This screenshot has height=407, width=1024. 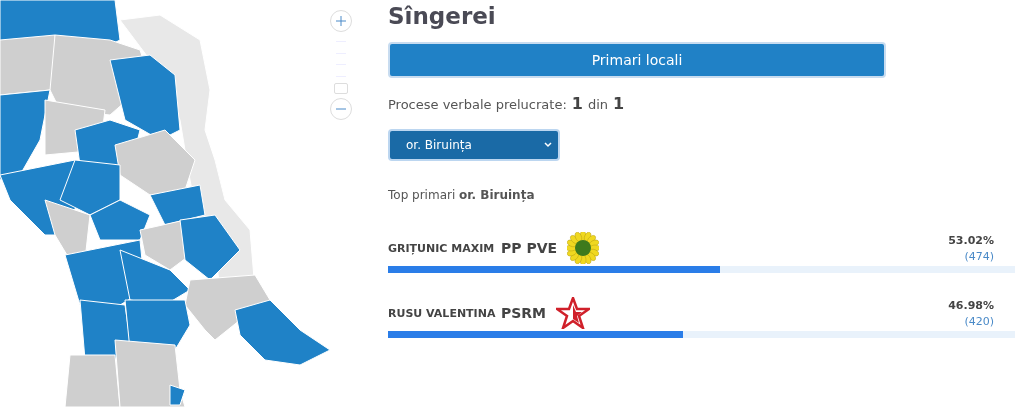 I want to click on candidate-name: RUSU VALENTINA, so click(x=442, y=313).